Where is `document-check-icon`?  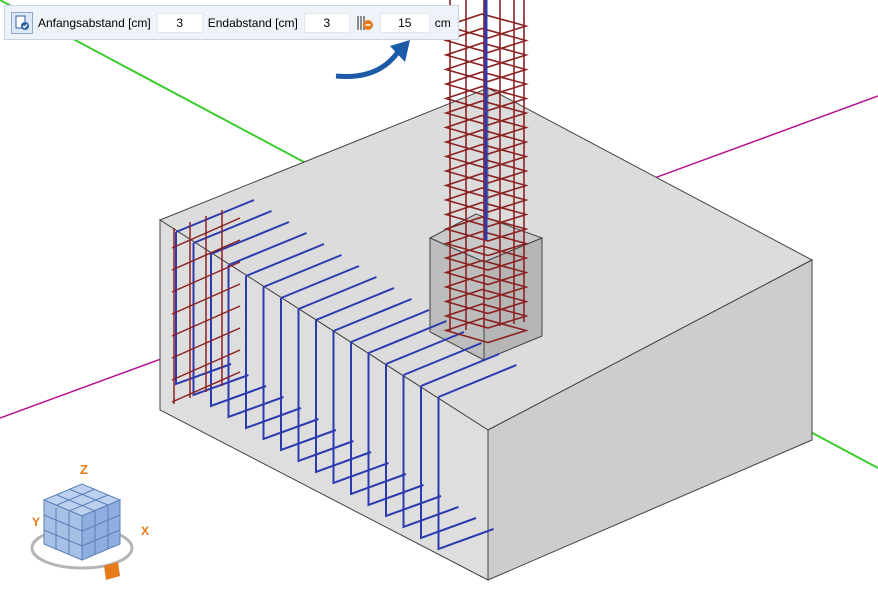
document-check-icon is located at coordinates (22, 22).